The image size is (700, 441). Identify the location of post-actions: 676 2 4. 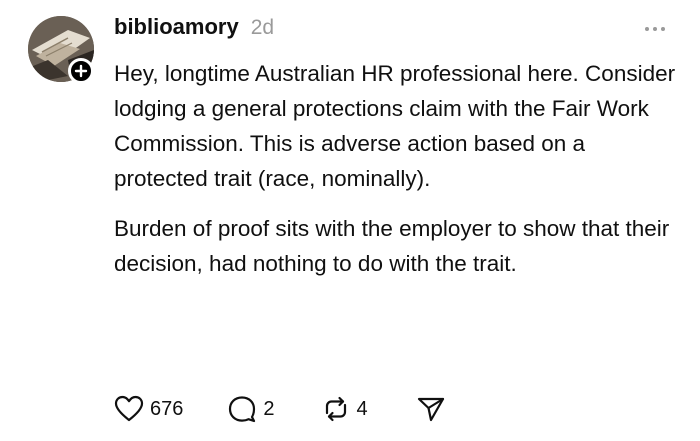
(280, 409).